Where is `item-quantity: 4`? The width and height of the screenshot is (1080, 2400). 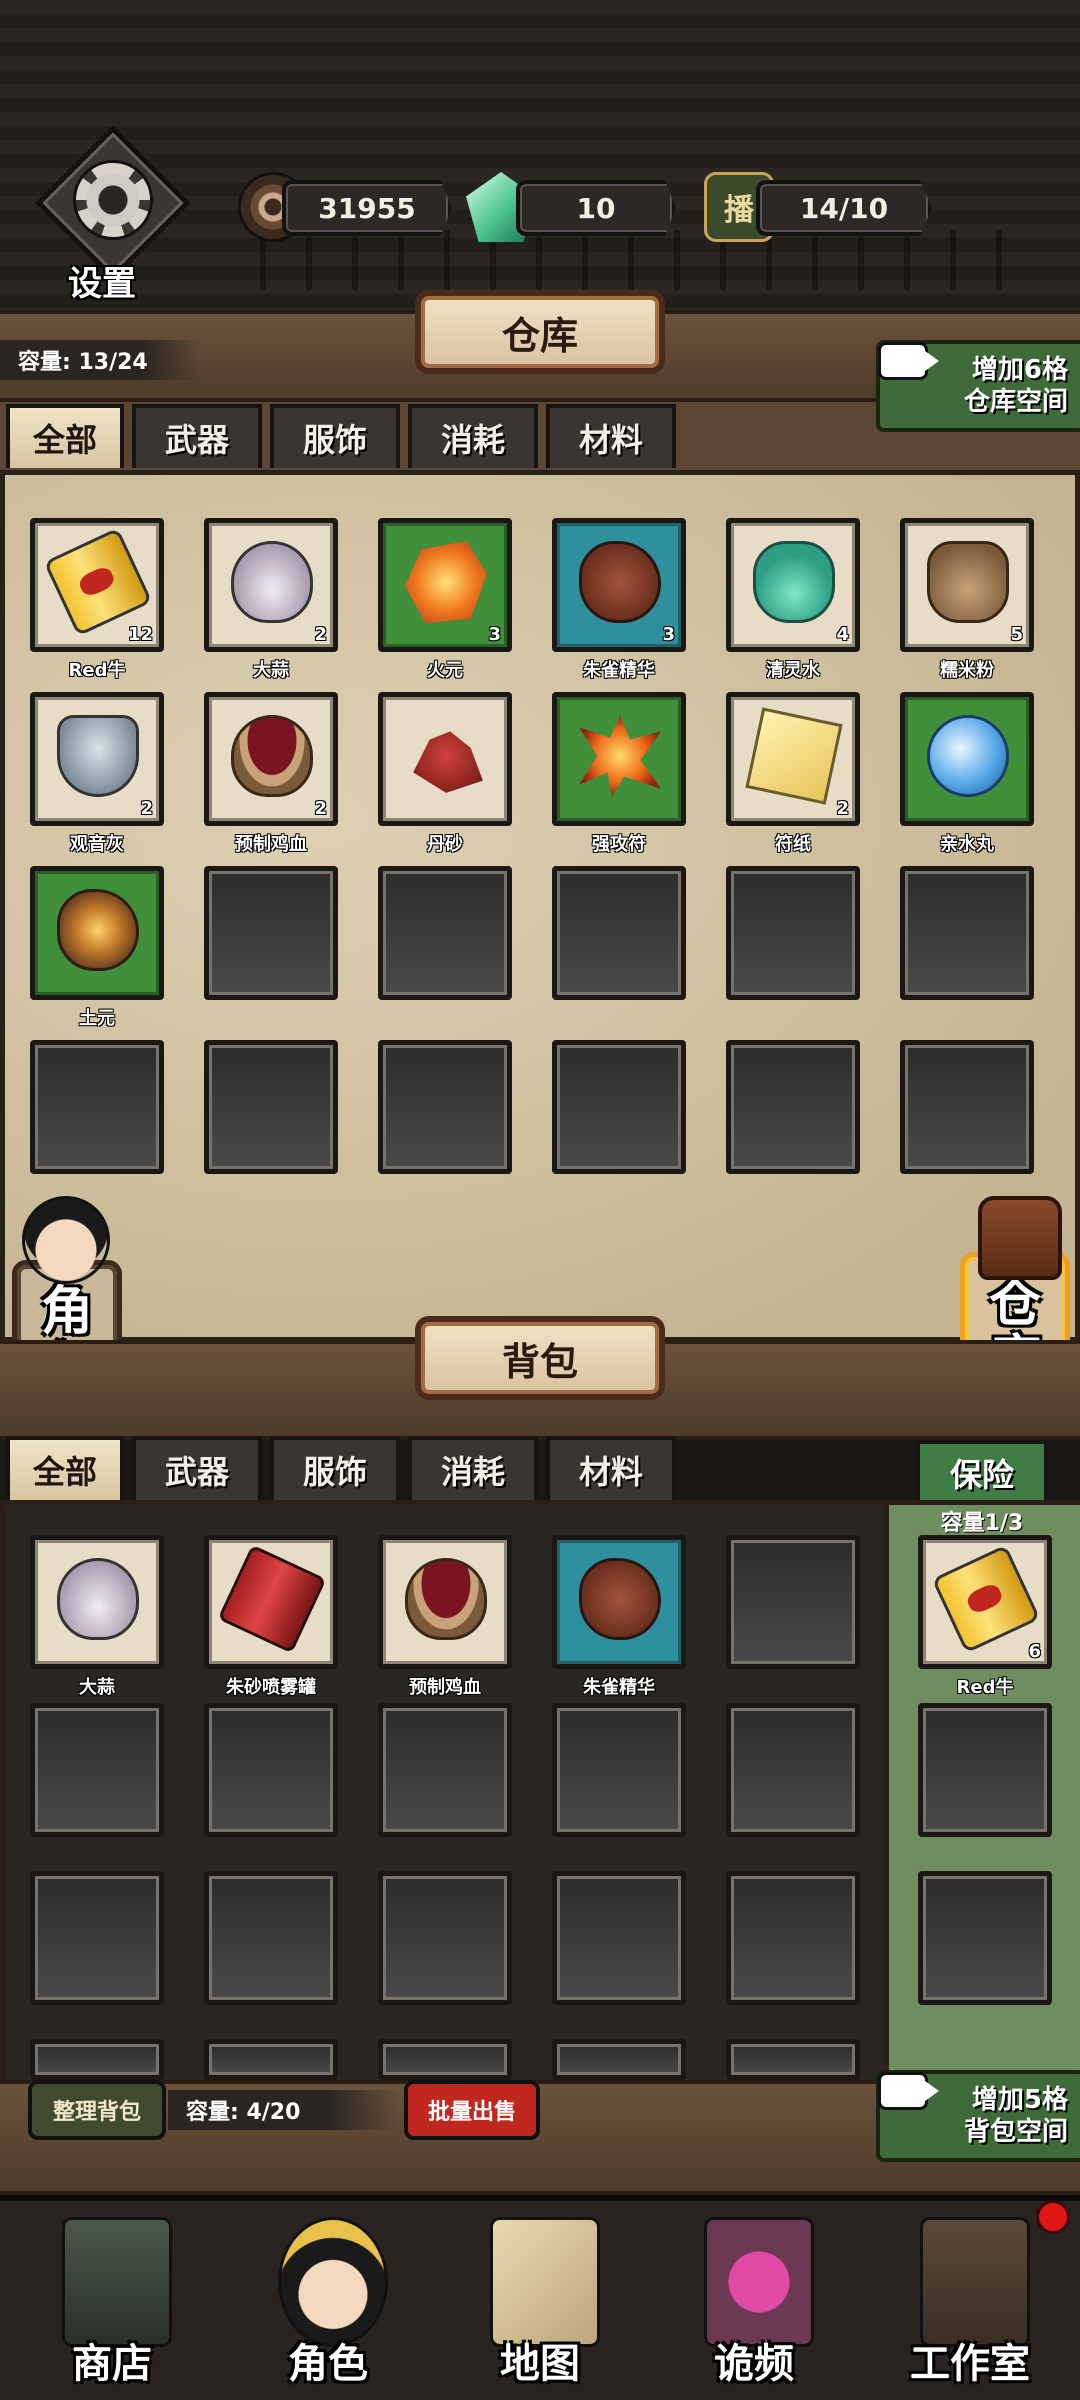 item-quantity: 4 is located at coordinates (842, 634).